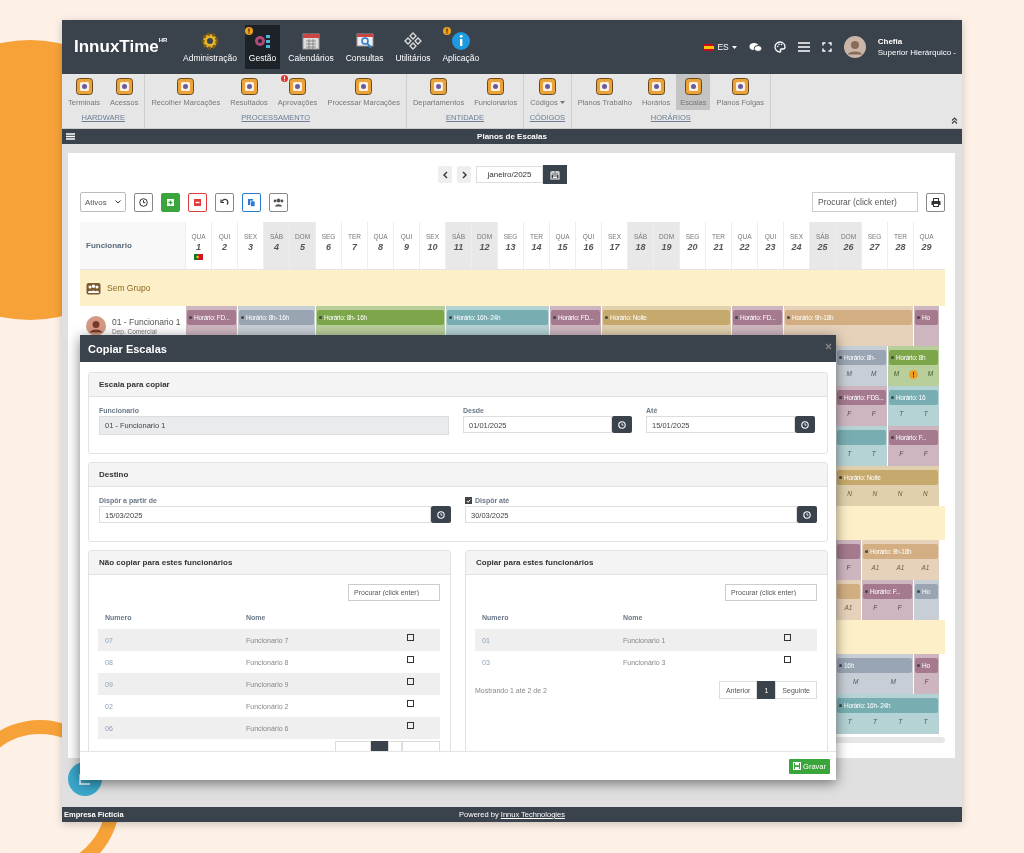  What do you see at coordinates (646, 563) in the screenshot?
I see `panel-title: Copiar para estes funcionários` at bounding box center [646, 563].